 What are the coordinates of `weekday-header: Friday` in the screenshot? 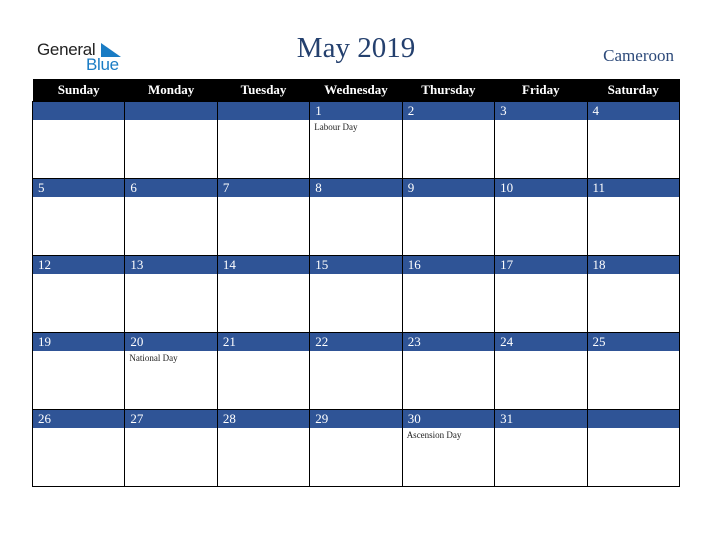 It's located at (541, 90).